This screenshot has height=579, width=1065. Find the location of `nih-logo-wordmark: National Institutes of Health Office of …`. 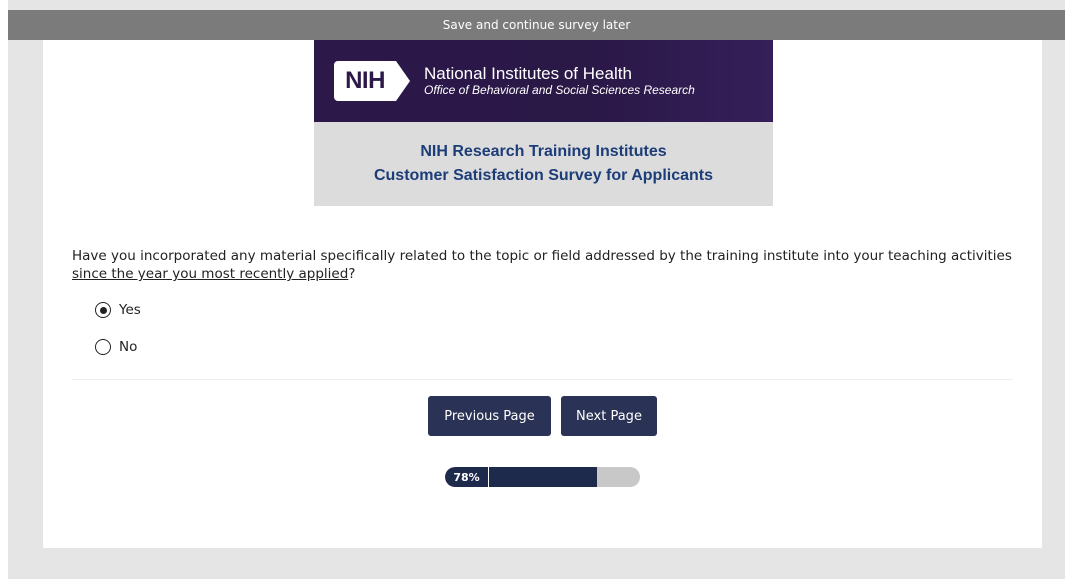

nih-logo-wordmark: National Institutes of Health Office of … is located at coordinates (559, 81).